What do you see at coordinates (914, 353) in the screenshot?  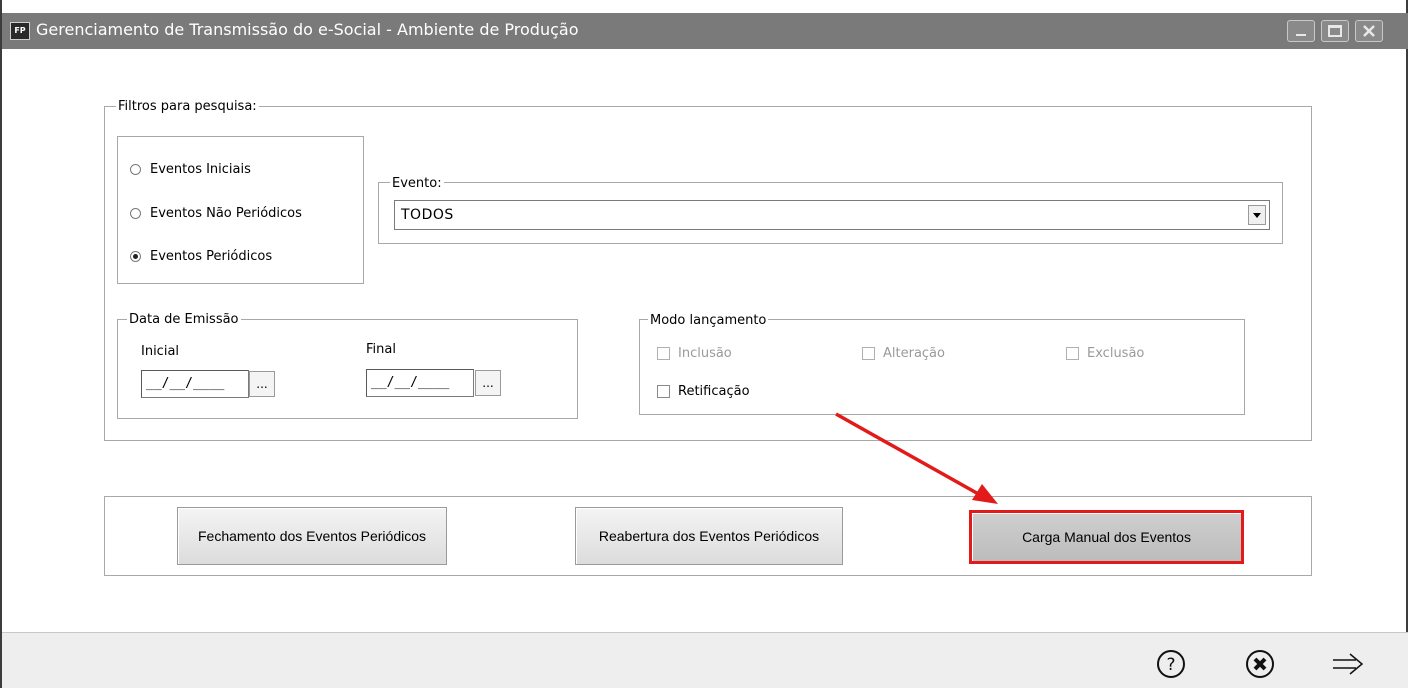 I see `checkbox-label: Alteração` at bounding box center [914, 353].